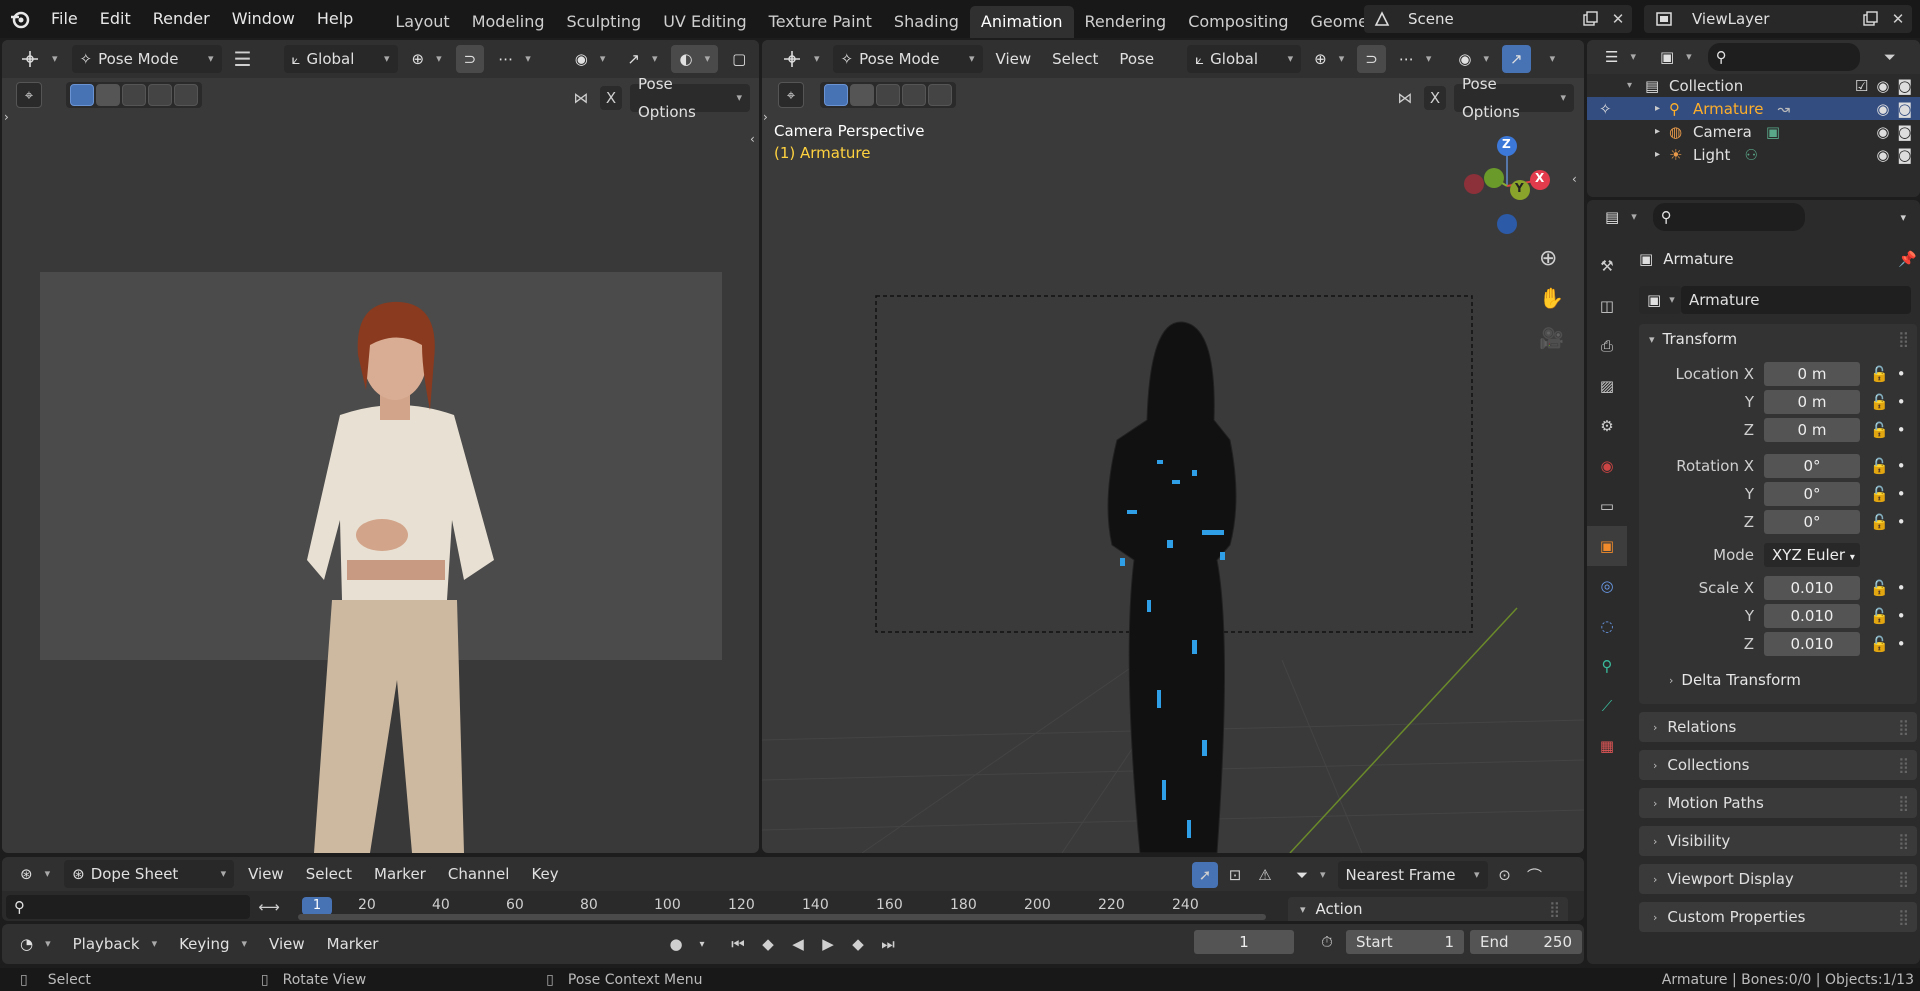 This screenshot has width=1920, height=991. What do you see at coordinates (738, 944) in the screenshot?
I see `jump-start-icon: ⏮` at bounding box center [738, 944].